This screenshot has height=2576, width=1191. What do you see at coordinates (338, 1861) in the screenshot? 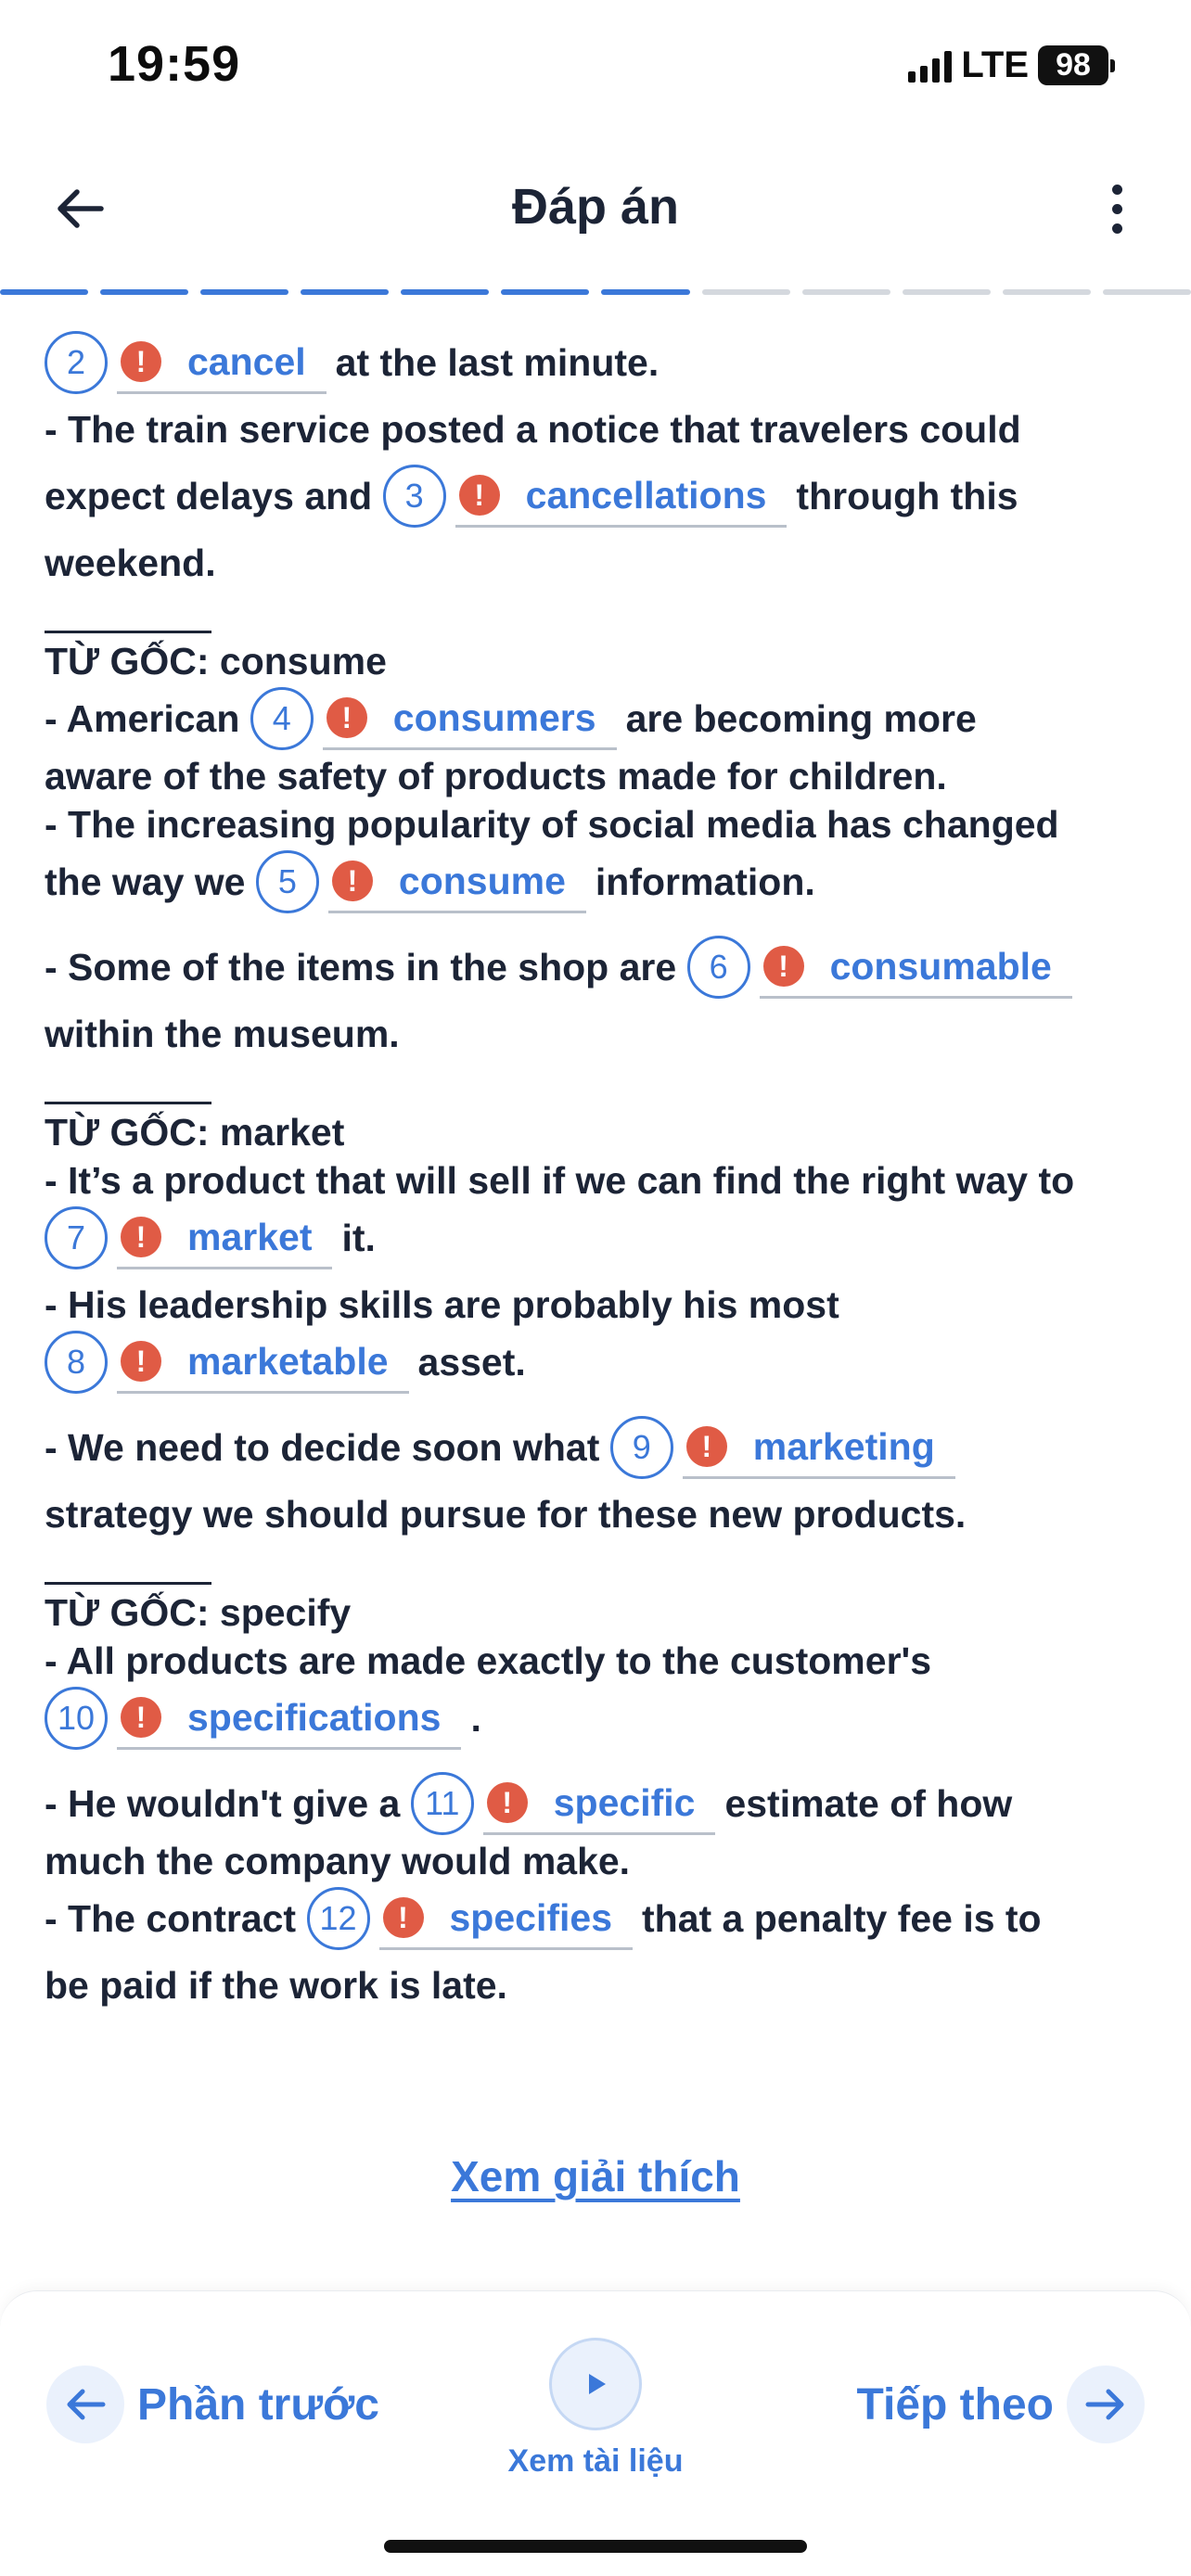
I see `sentence-line: much the company would make.` at bounding box center [338, 1861].